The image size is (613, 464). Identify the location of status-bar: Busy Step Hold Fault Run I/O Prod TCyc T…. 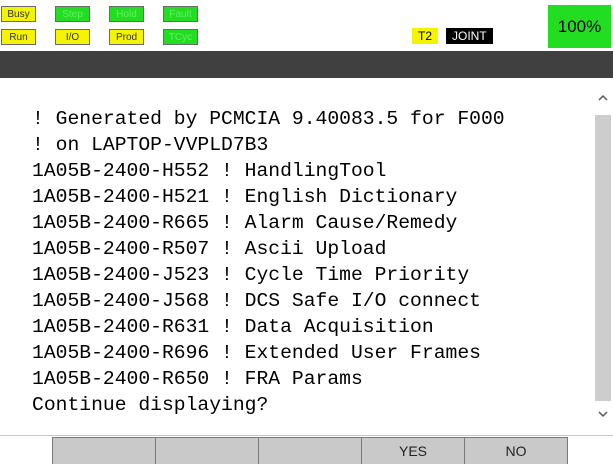
(306, 25).